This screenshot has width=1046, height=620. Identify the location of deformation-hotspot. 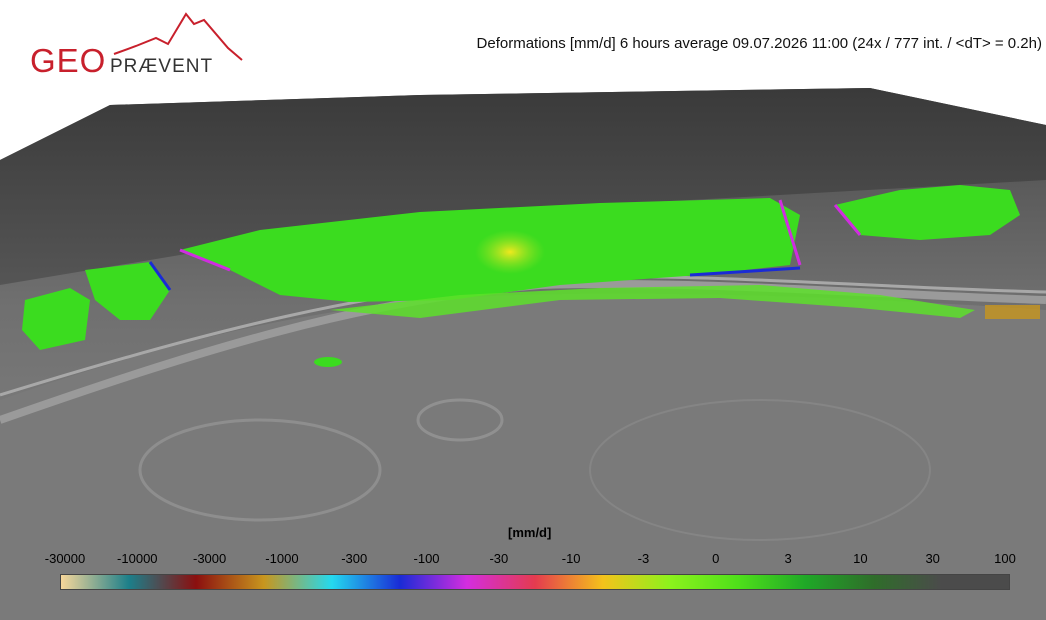
(510, 252).